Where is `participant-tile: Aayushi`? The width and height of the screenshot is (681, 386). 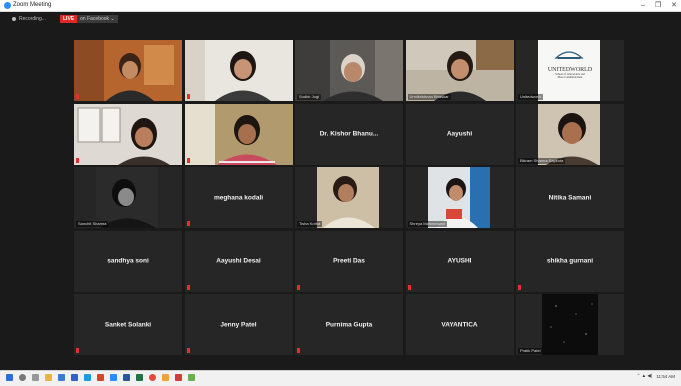
participant-tile: Aayushi is located at coordinates (459, 134).